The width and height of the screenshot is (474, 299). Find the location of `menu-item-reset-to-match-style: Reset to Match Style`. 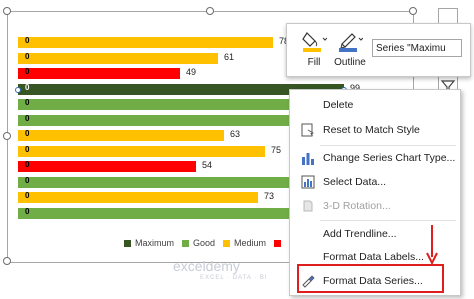

menu-item-reset-to-match-style: Reset to Match Style is located at coordinates (375, 130).